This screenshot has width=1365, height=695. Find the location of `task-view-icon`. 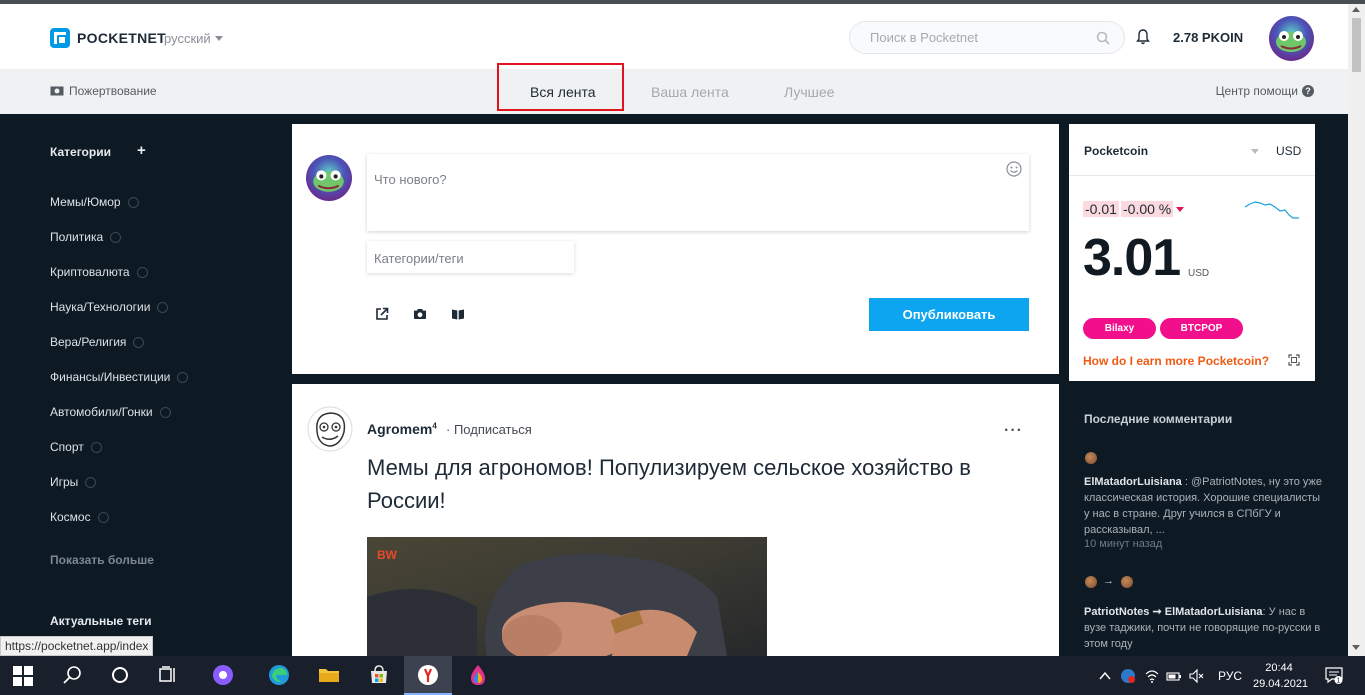

task-view-icon is located at coordinates (168, 675).